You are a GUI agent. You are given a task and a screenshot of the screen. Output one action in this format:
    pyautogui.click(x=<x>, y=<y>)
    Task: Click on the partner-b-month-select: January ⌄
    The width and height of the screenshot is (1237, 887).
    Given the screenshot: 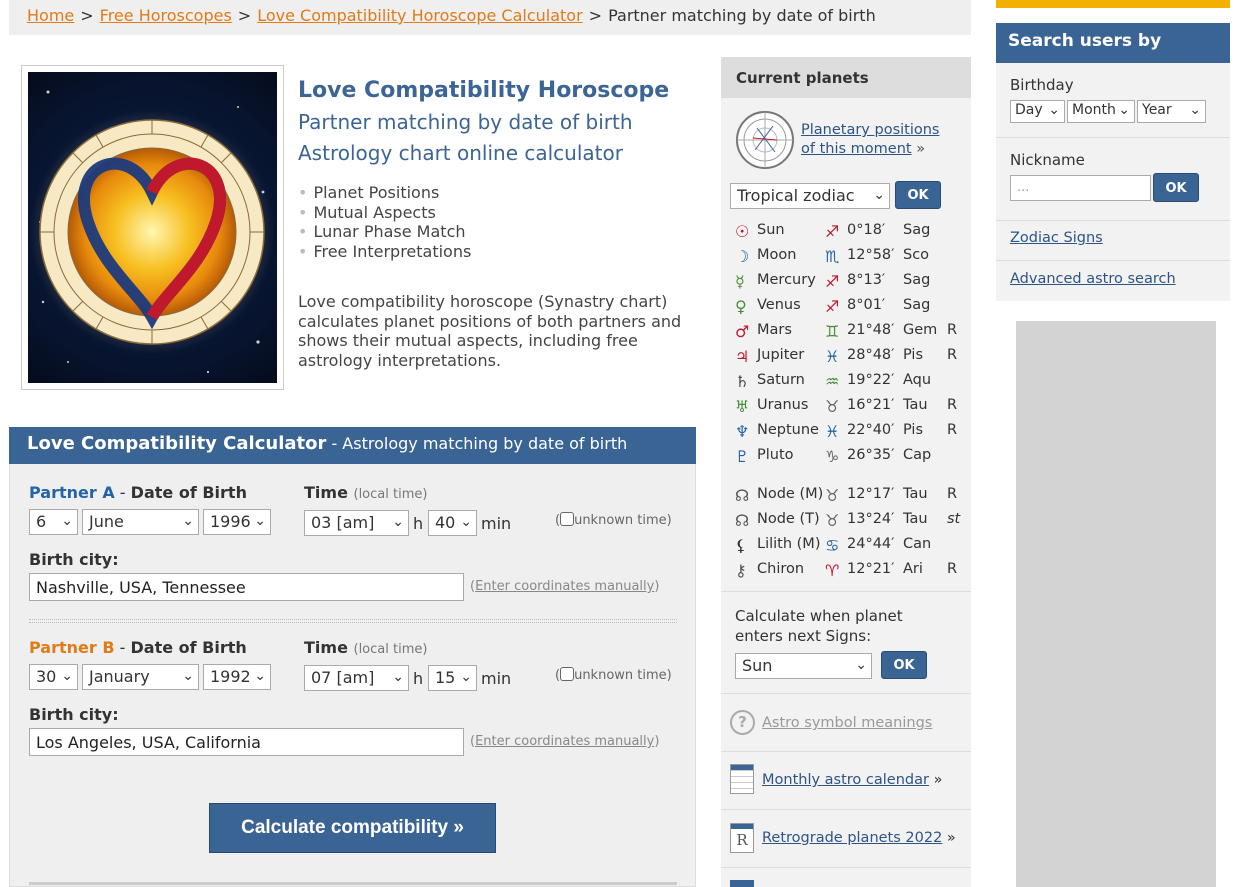 What is the action you would take?
    pyautogui.click(x=140, y=677)
    